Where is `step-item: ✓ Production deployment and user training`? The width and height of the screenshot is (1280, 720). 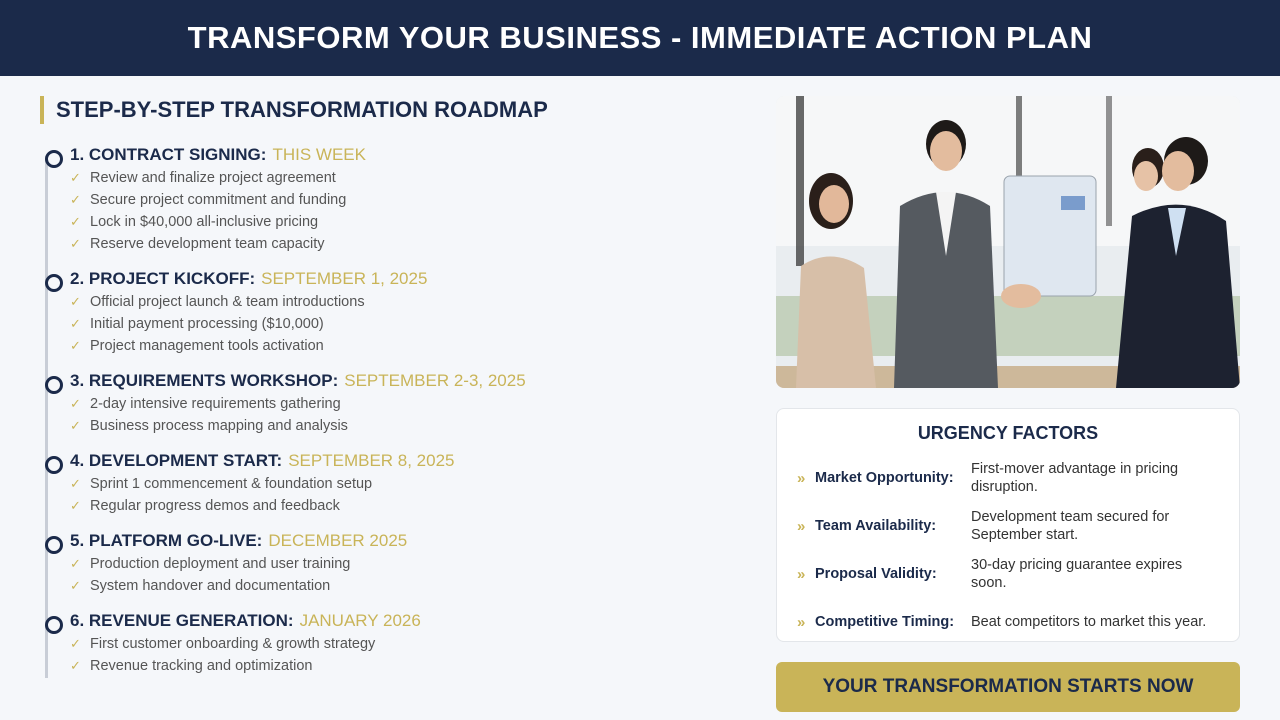 step-item: ✓ Production deployment and user training is located at coordinates (405, 564).